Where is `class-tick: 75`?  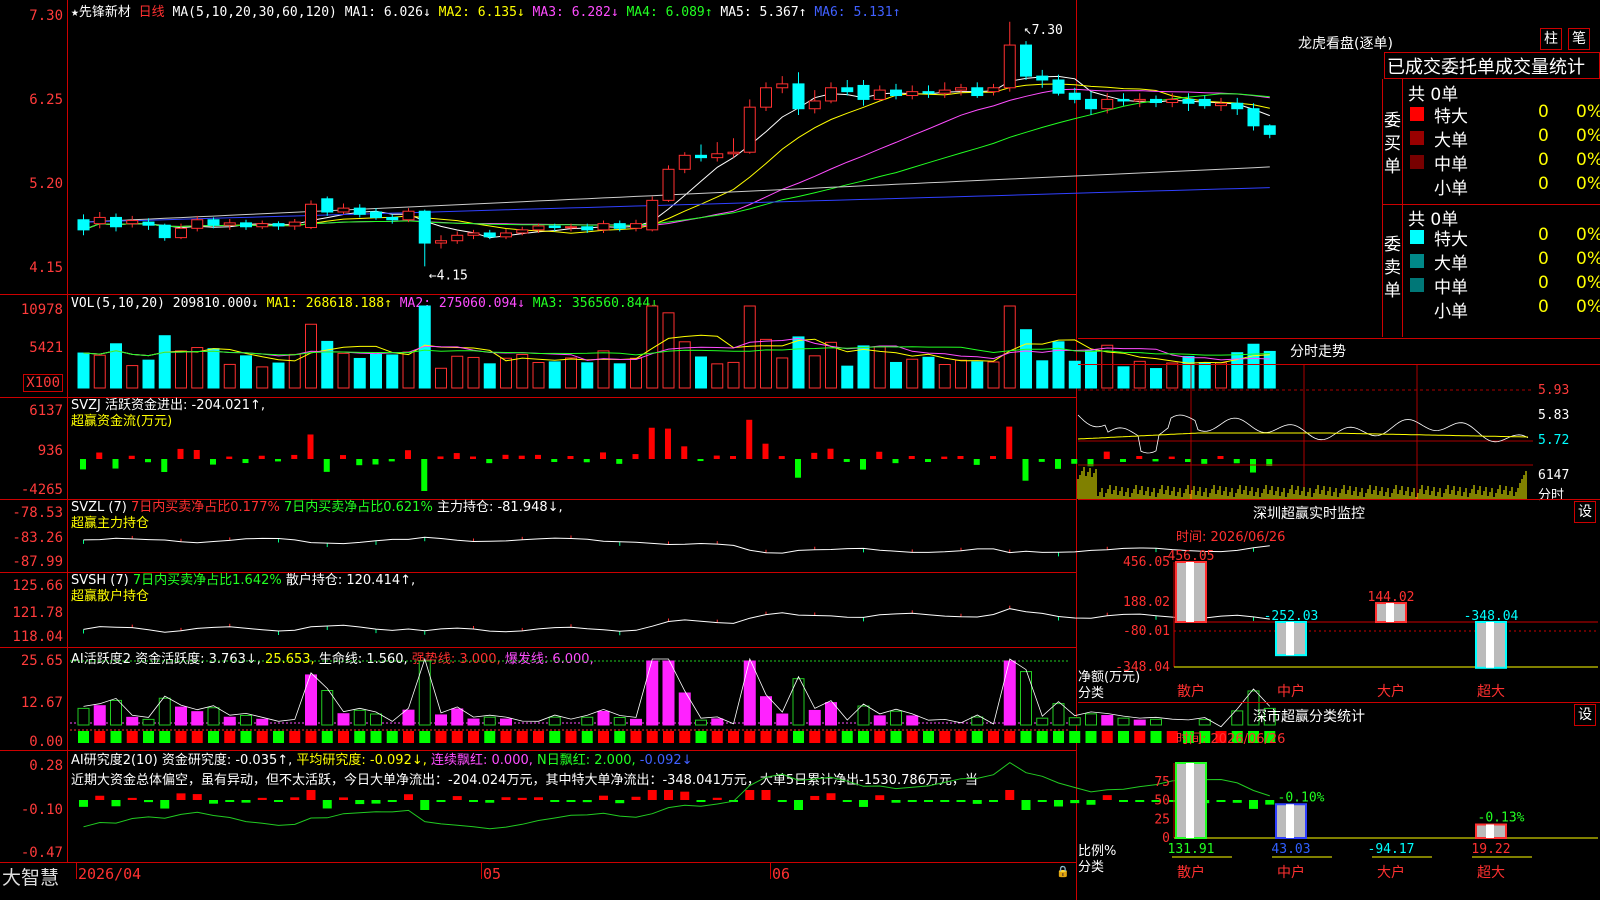
class-tick: 75 is located at coordinates (1162, 782).